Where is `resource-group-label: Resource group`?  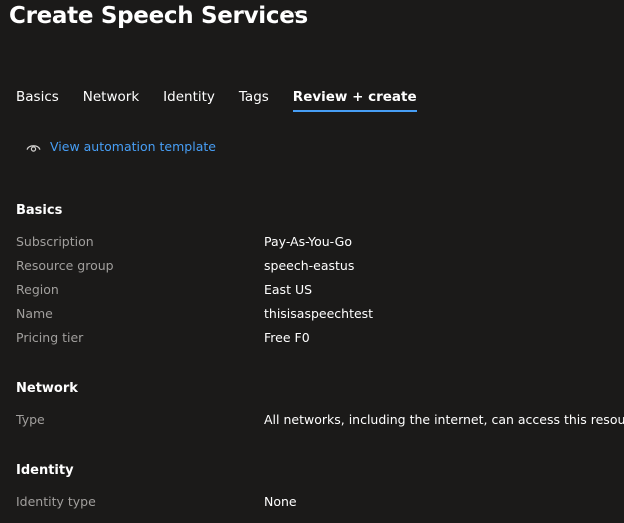
resource-group-label: Resource group is located at coordinates (65, 265).